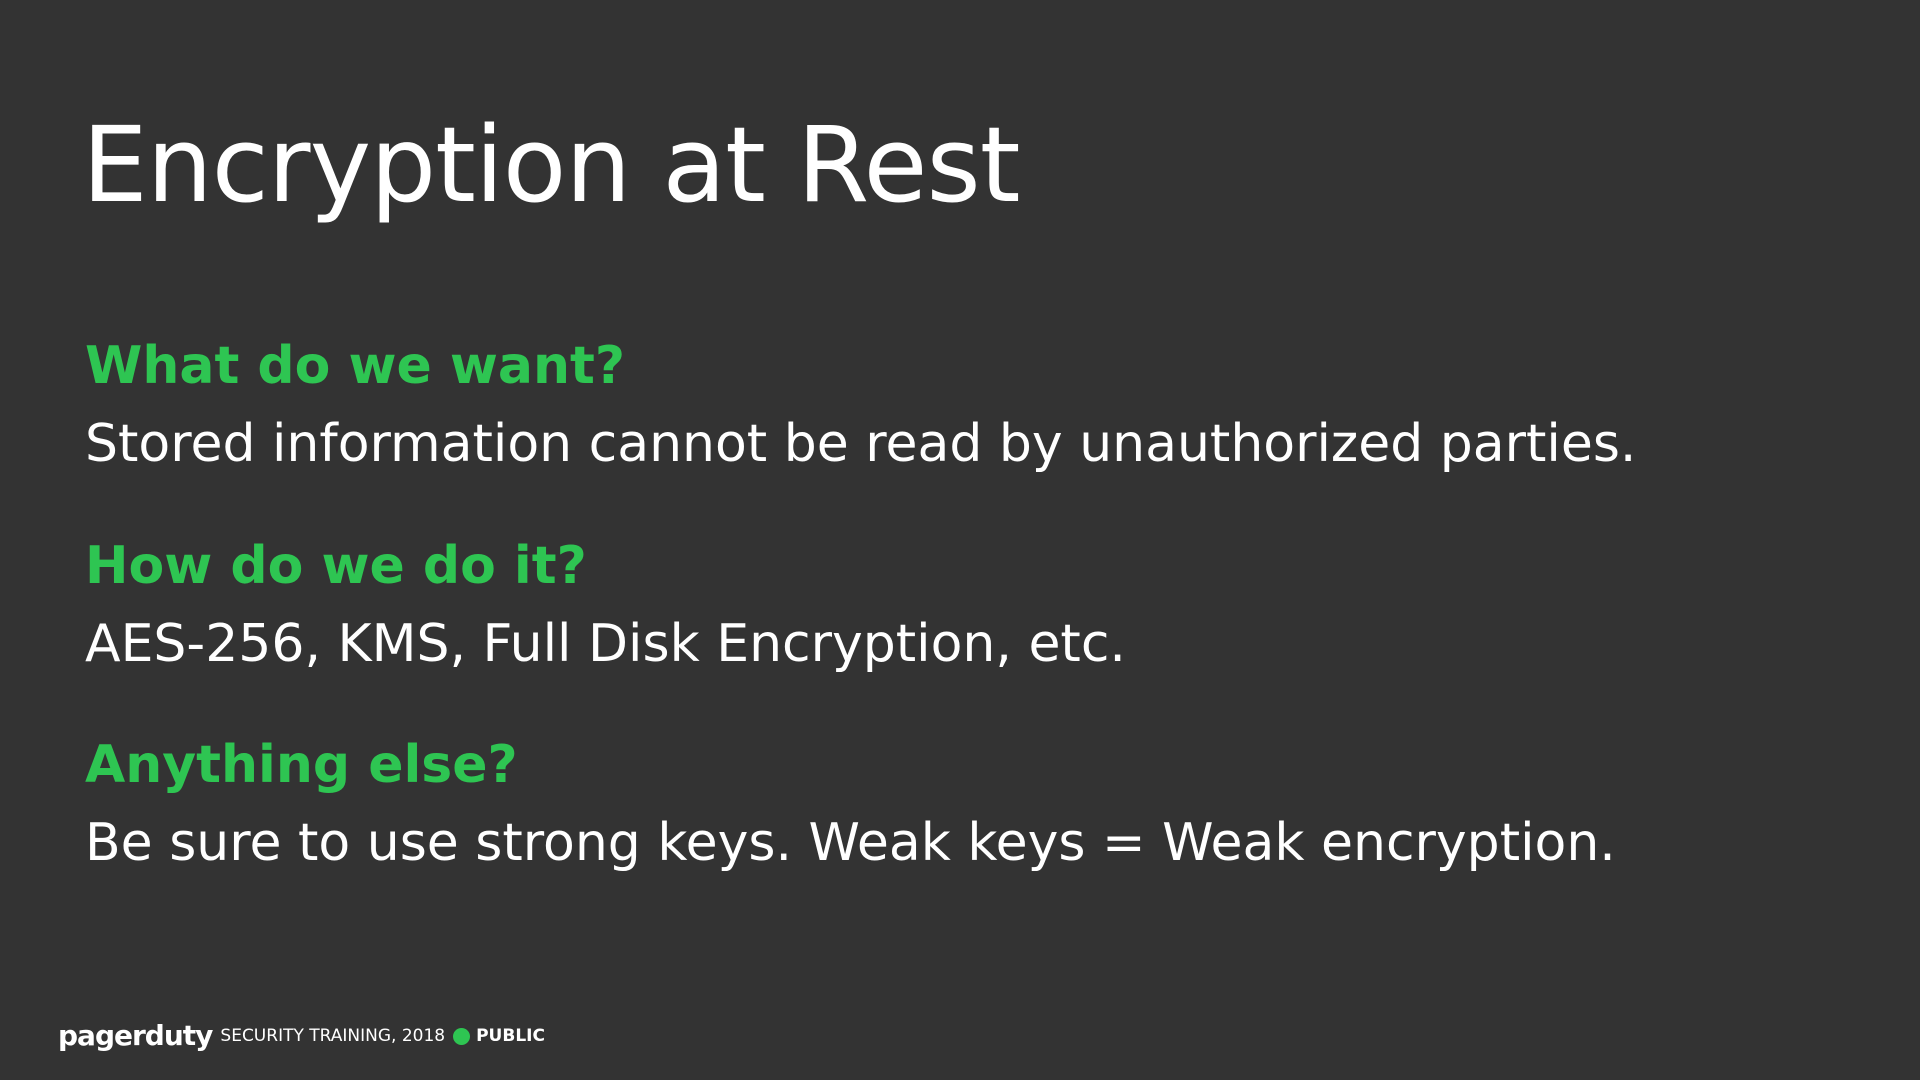  I want to click on classification-dot-icon, so click(462, 1036).